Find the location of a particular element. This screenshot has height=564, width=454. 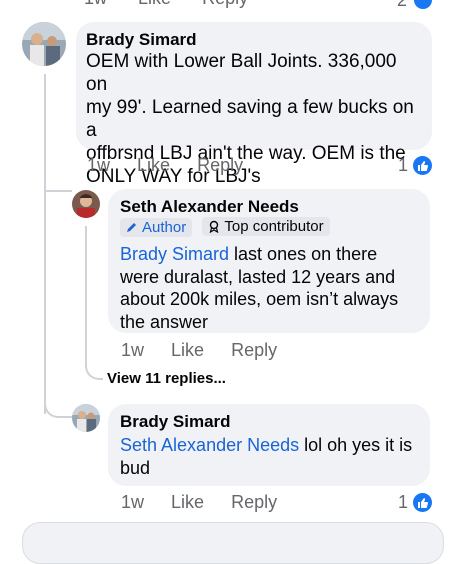

reply-text-line: about 200k miles, oem isn’t always is located at coordinates (259, 299).